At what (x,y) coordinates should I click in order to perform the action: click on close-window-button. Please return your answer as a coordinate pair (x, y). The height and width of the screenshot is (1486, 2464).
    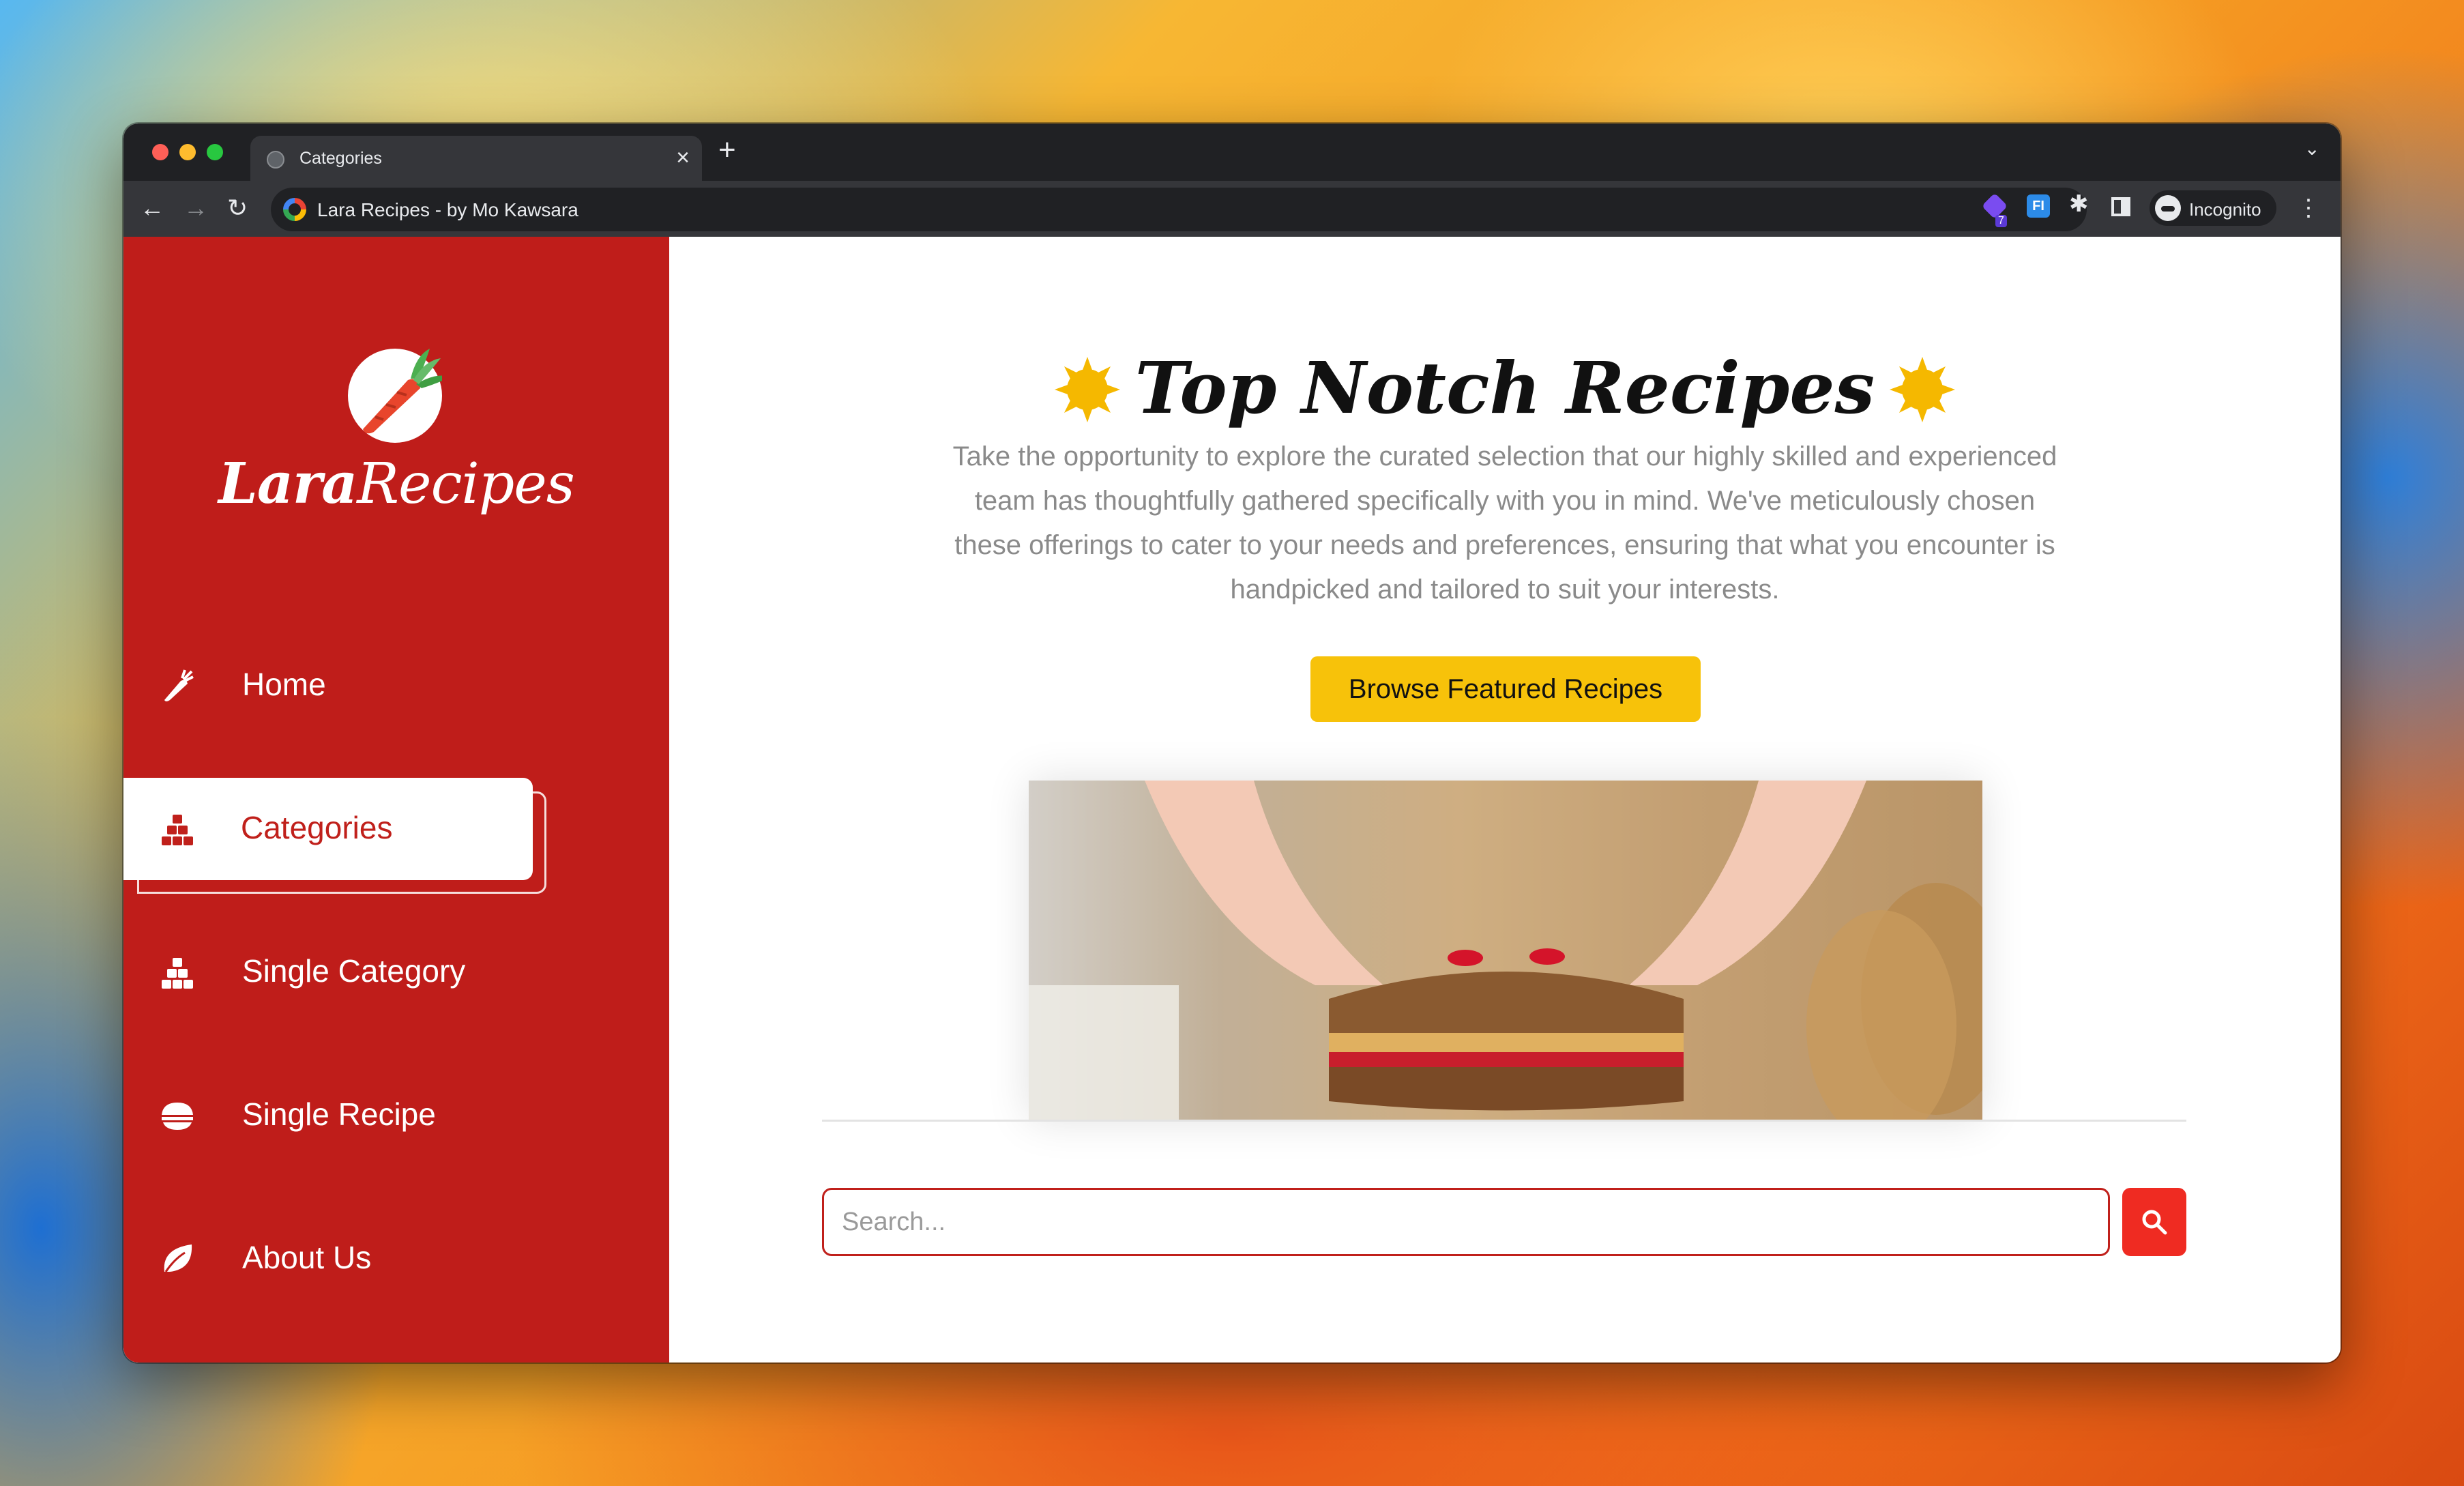
    Looking at the image, I should click on (160, 152).